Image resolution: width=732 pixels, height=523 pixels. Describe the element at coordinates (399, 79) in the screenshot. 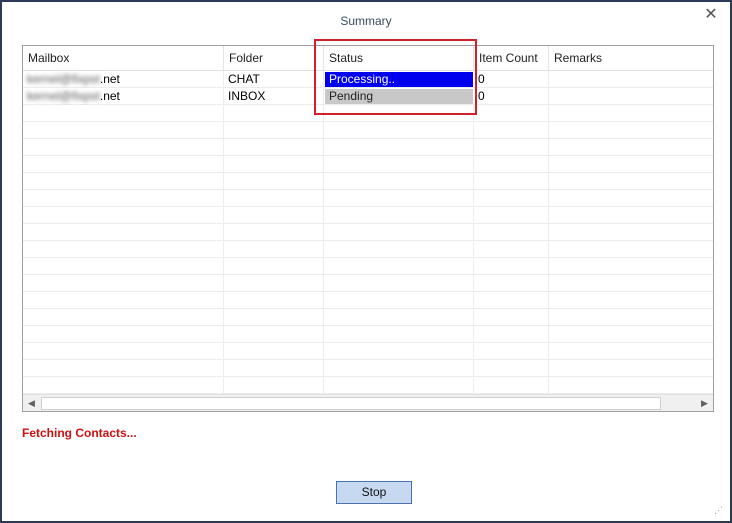

I see `status-cell-processing: Processing..` at that location.